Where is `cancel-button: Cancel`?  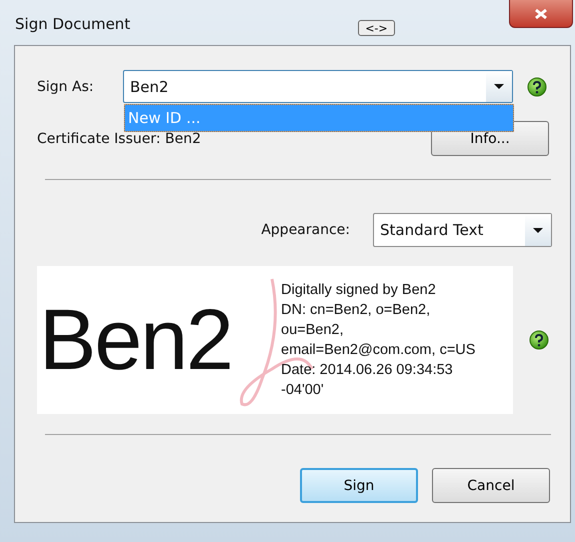 cancel-button: Cancel is located at coordinates (491, 485).